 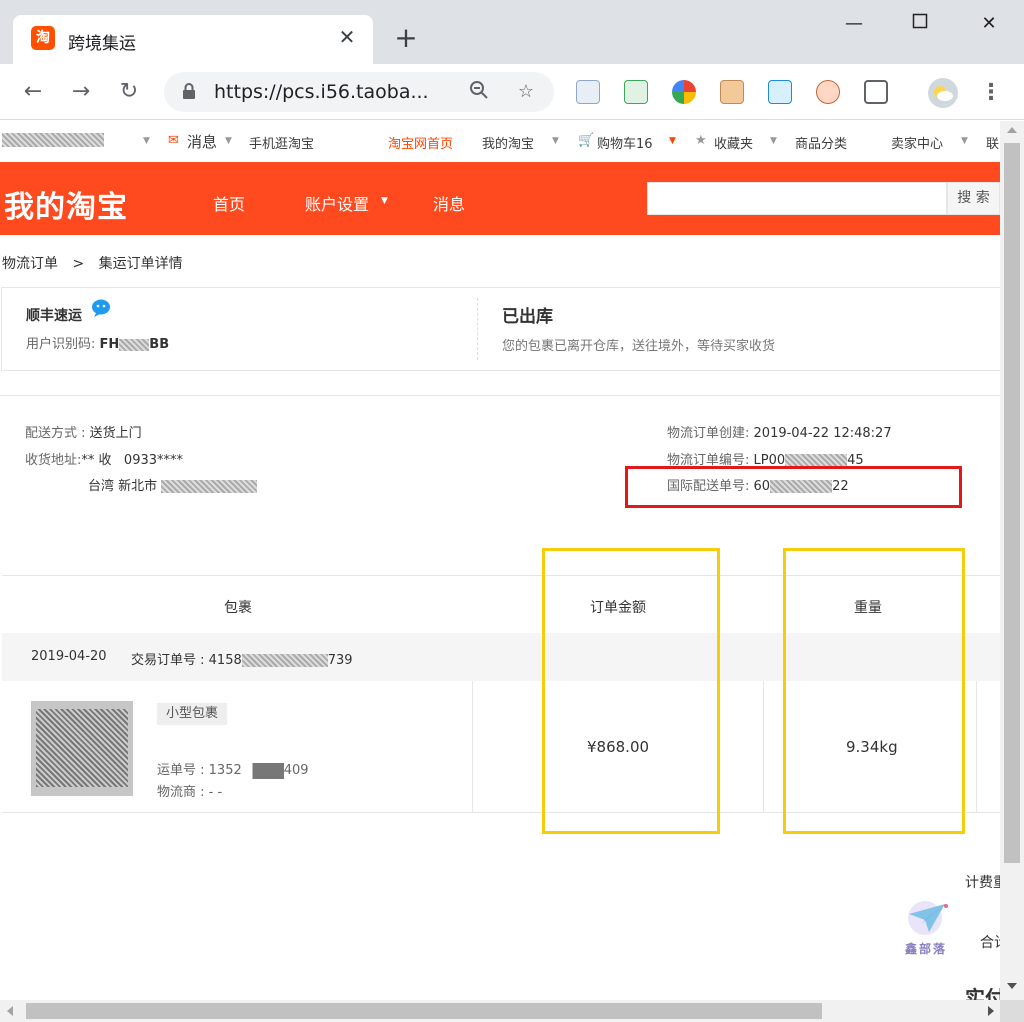 What do you see at coordinates (828, 92) in the screenshot?
I see `extension-avatar-icon` at bounding box center [828, 92].